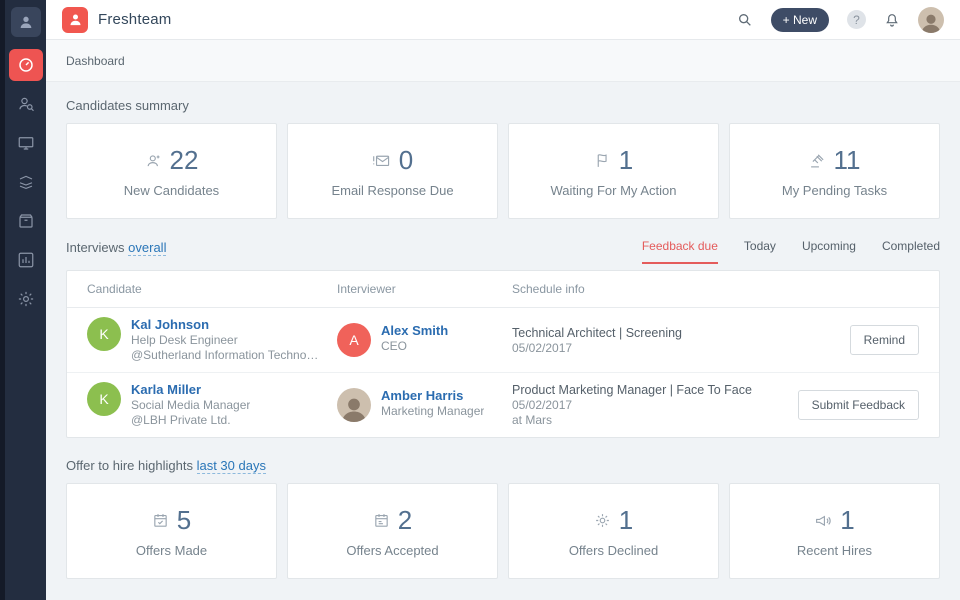 The width and height of the screenshot is (960, 600). I want to click on layers-icon, so click(26, 182).